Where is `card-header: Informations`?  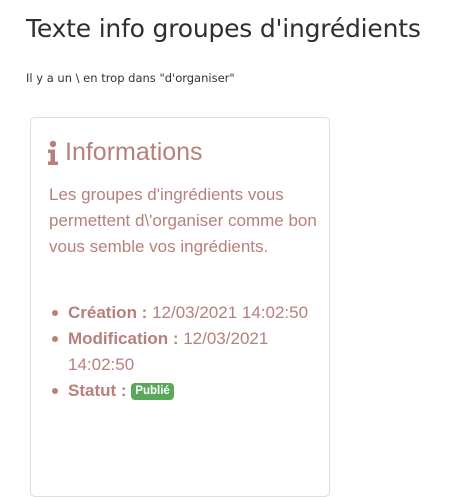 card-header: Informations is located at coordinates (125, 152).